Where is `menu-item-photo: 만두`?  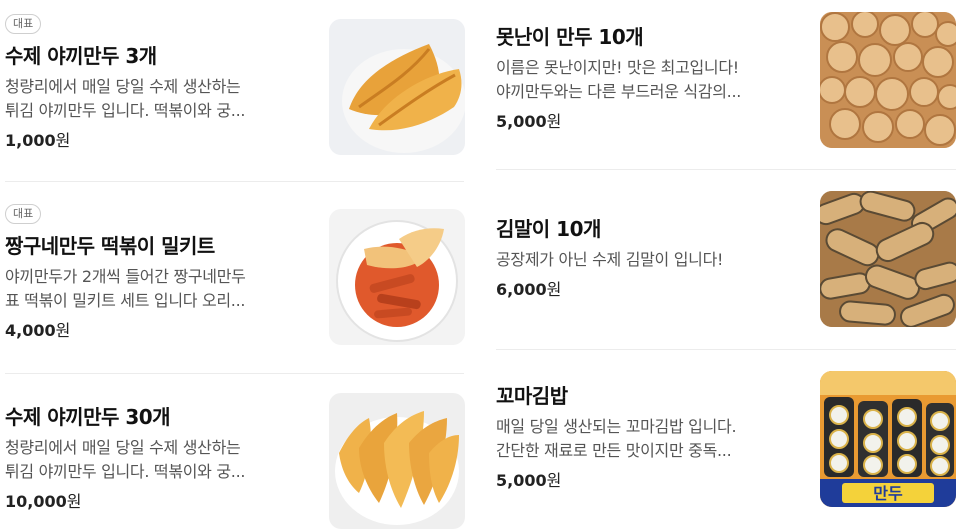
menu-item-photo: 만두 is located at coordinates (888, 439).